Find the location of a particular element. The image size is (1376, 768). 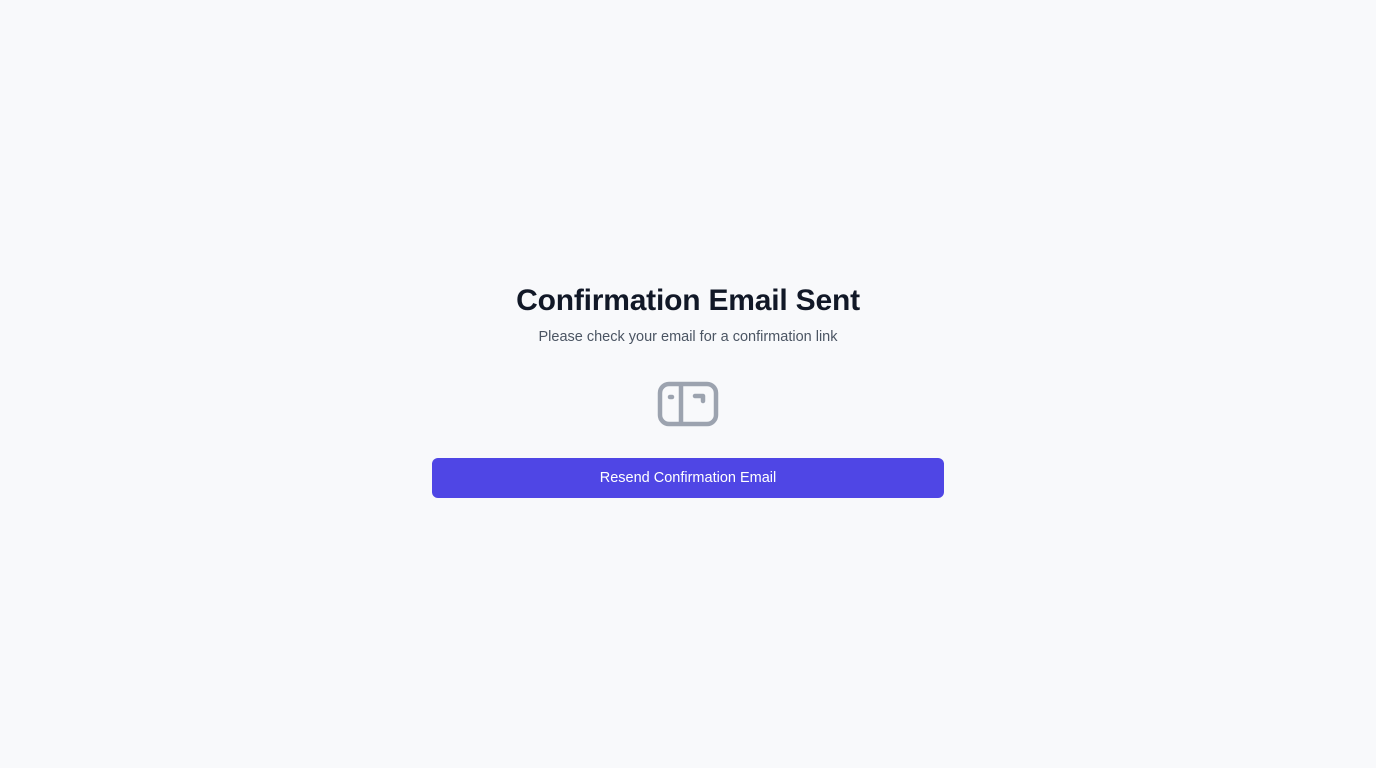

resend-confirmation-button: Resend Confirmation Email is located at coordinates (688, 478).